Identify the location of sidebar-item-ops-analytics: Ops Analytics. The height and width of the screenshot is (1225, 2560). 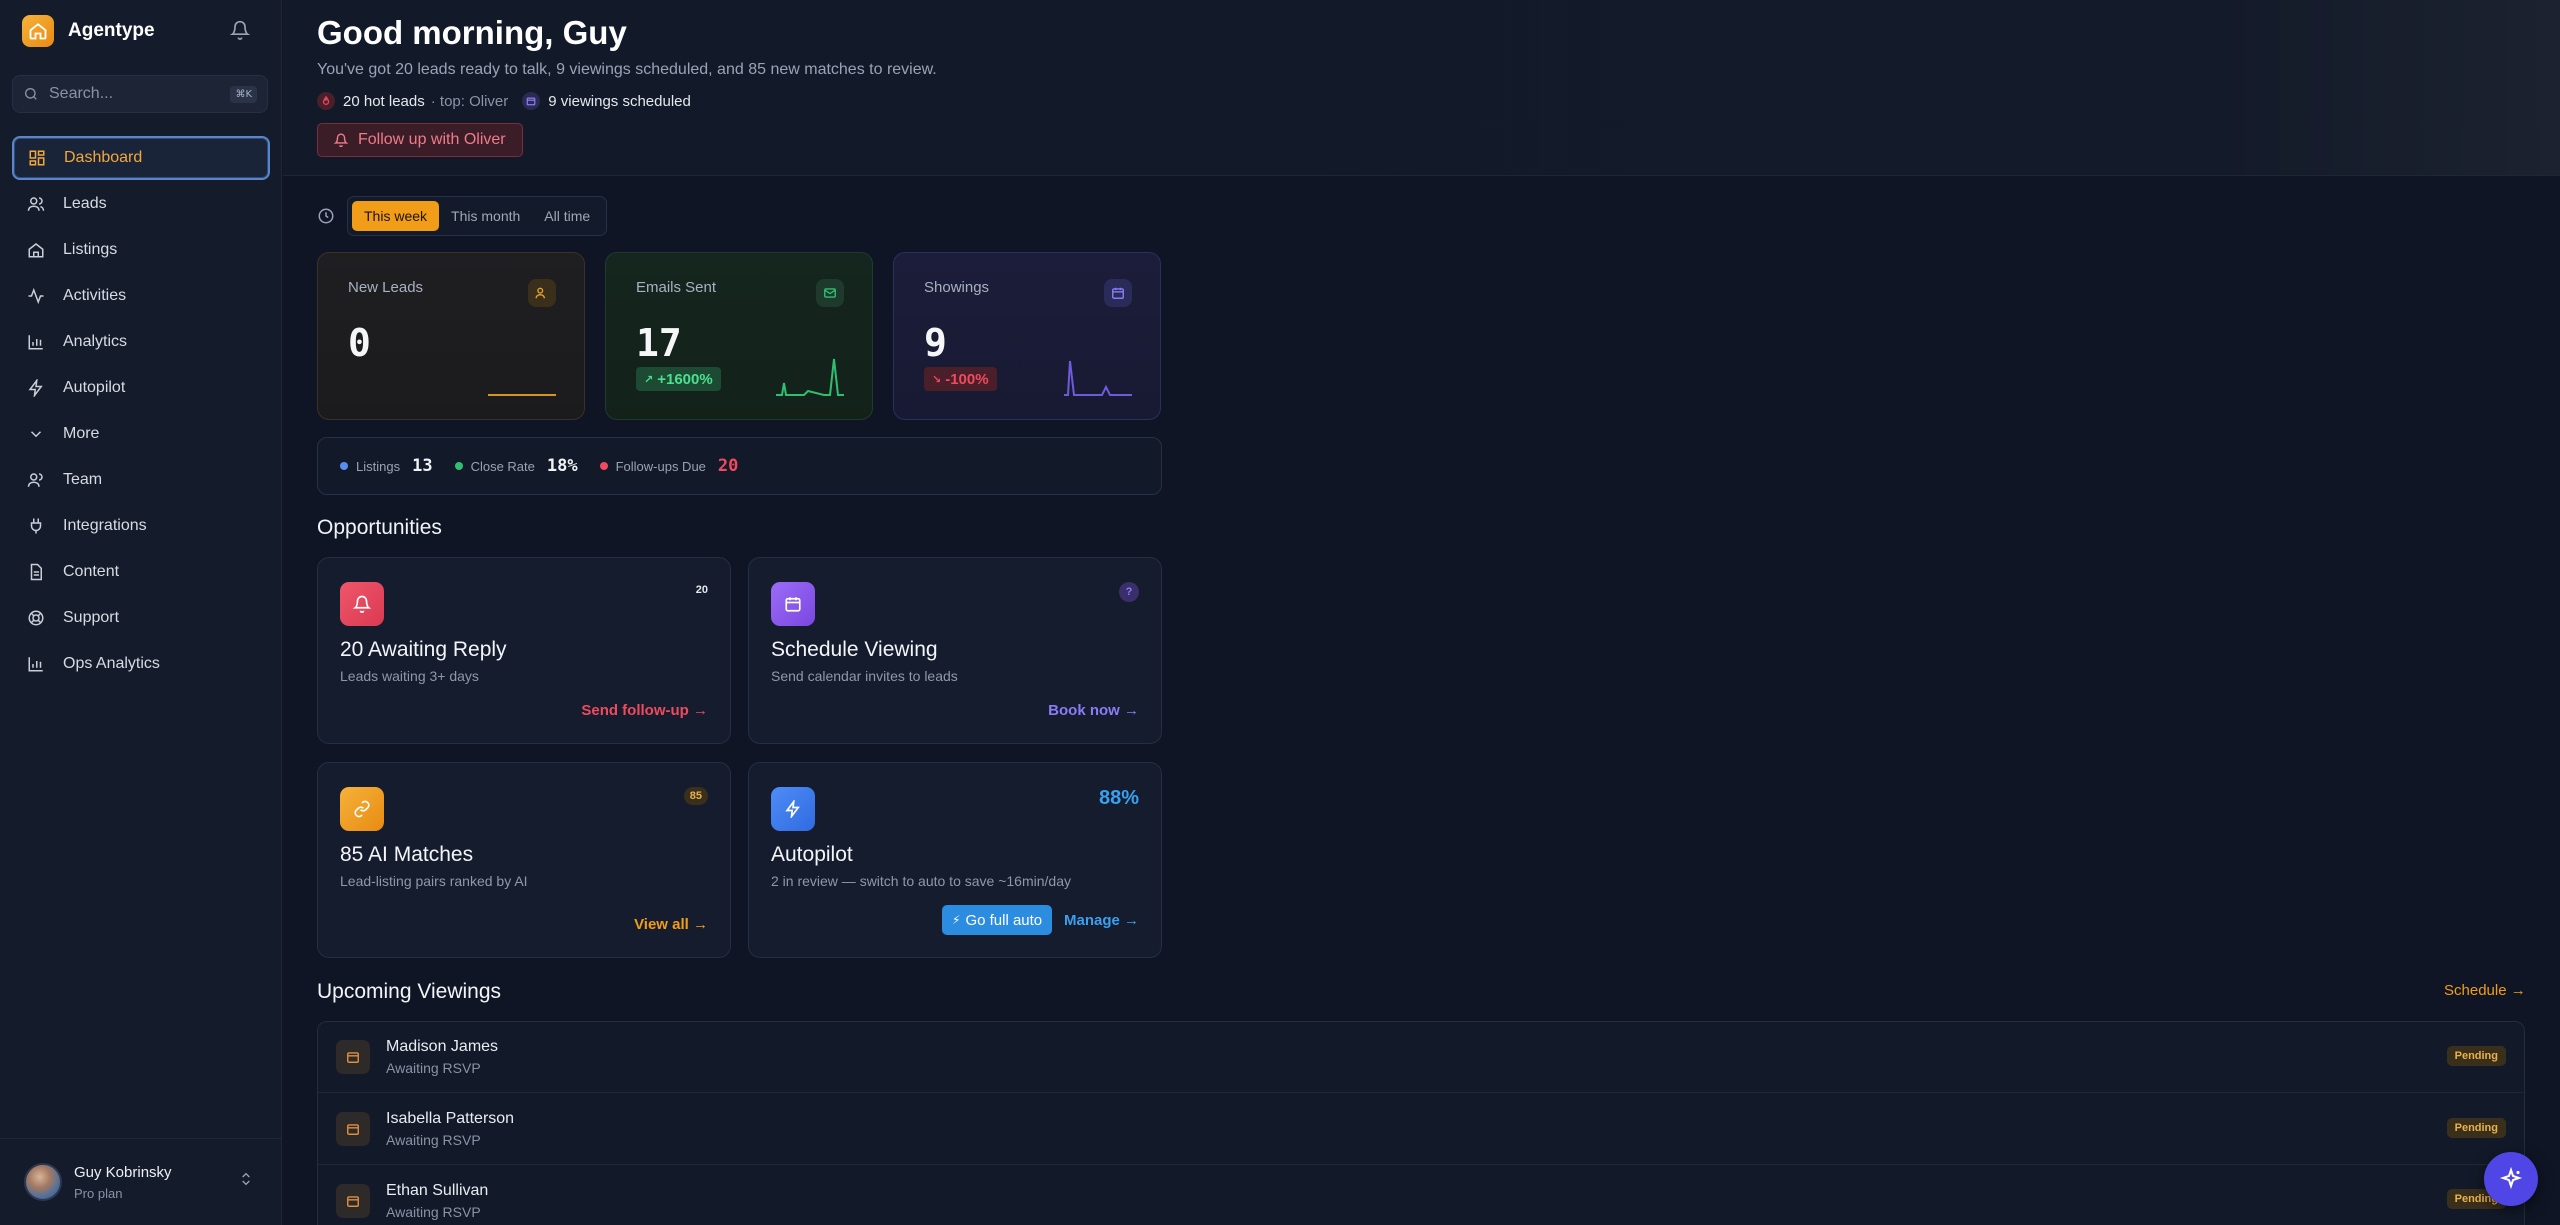
(141, 664).